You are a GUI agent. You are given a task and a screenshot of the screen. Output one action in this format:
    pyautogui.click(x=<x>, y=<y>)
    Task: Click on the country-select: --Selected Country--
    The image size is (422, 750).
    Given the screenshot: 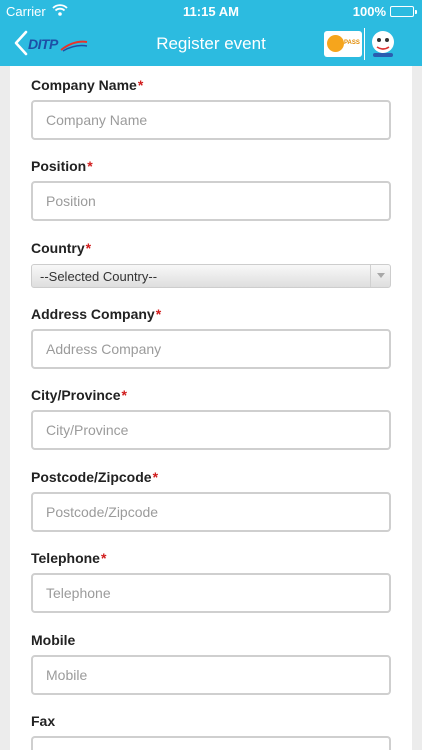 What is the action you would take?
    pyautogui.click(x=211, y=276)
    